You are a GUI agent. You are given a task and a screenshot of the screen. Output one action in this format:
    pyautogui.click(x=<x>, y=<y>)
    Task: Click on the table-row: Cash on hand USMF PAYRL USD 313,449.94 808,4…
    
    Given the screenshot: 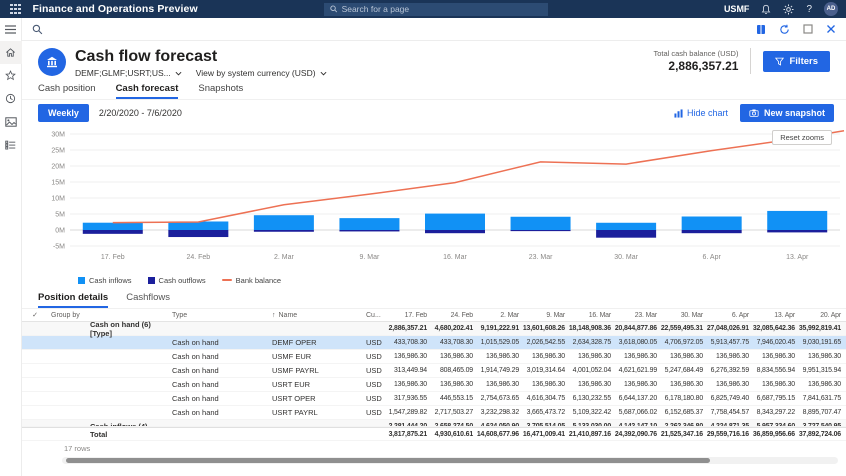 What is the action you would take?
    pyautogui.click(x=434, y=371)
    